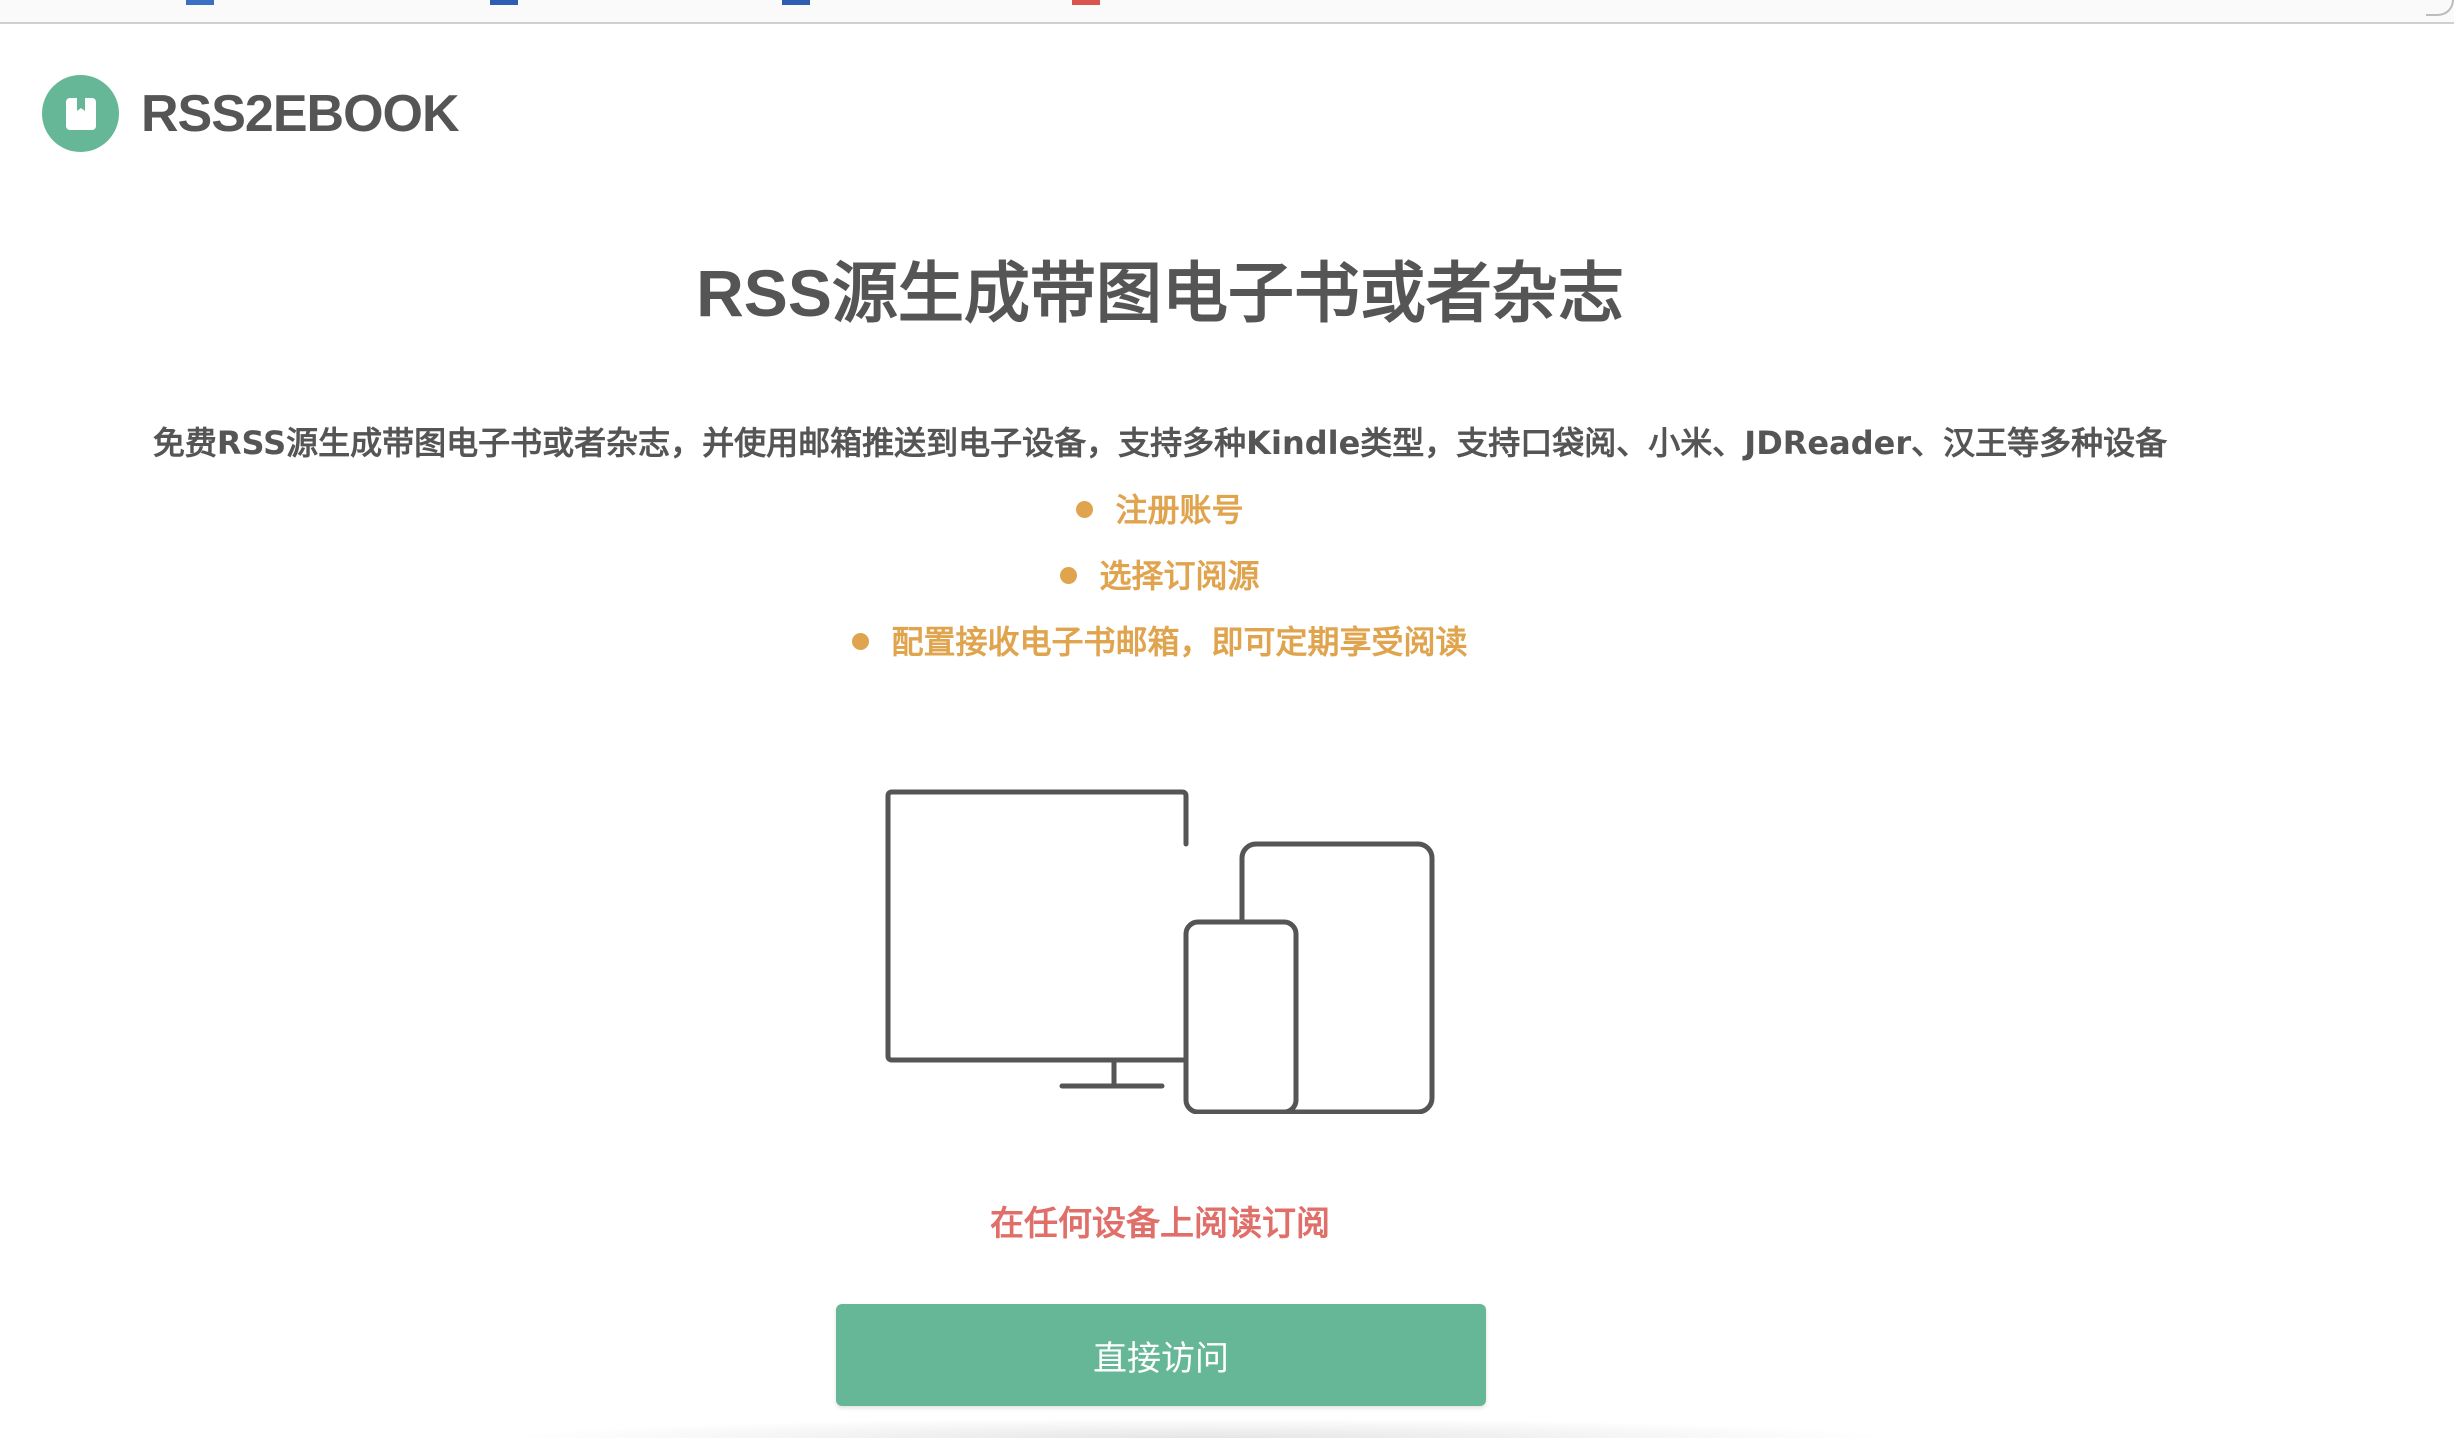  What do you see at coordinates (1160, 939) in the screenshot?
I see `devices-icon` at bounding box center [1160, 939].